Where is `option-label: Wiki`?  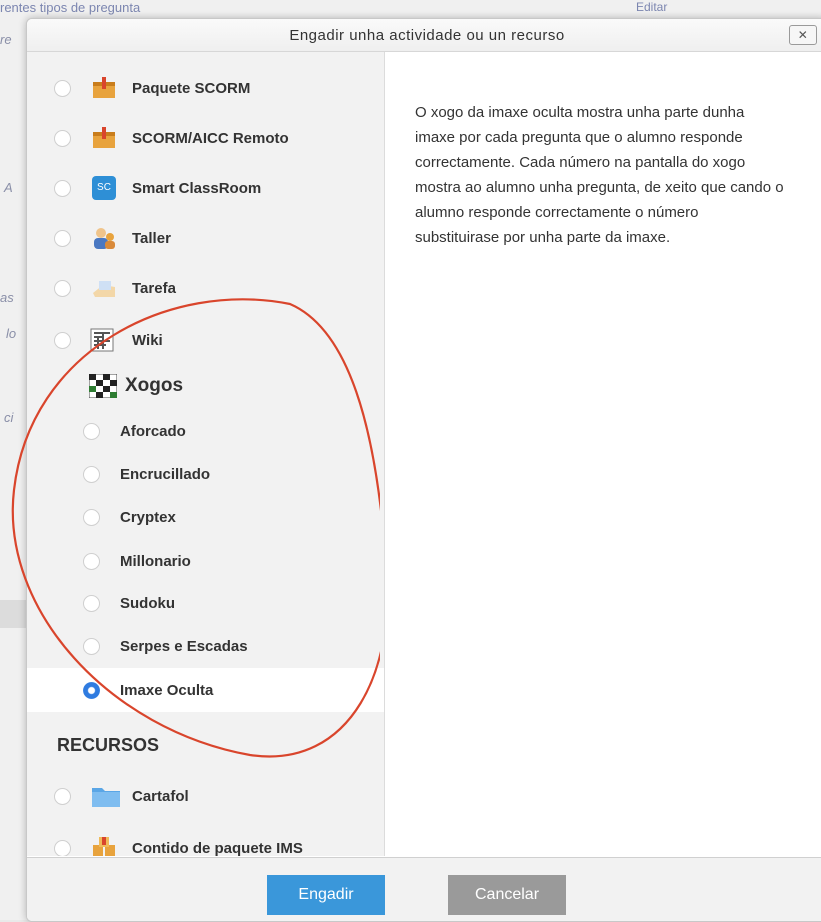 option-label: Wiki is located at coordinates (147, 340).